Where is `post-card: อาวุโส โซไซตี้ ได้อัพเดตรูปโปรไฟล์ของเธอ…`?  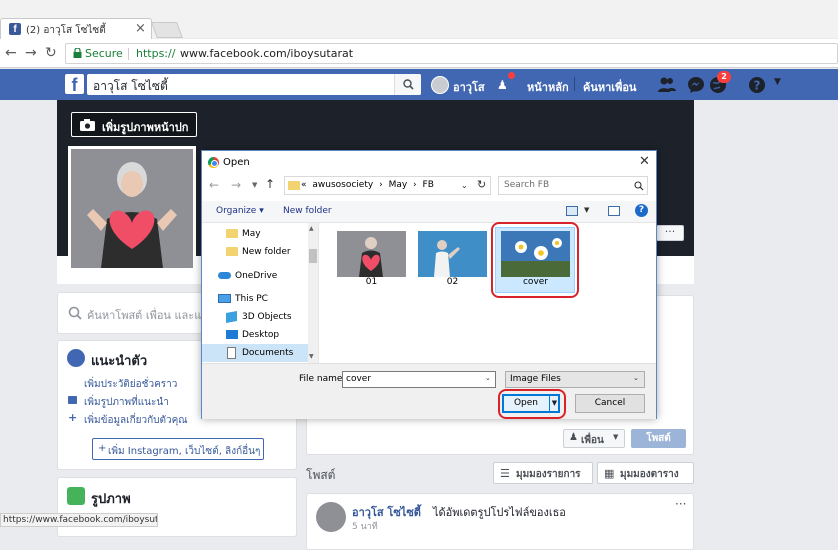 post-card: อาวุโส โซไซตี้ ได้อัพเดตรูปโปรไฟล์ของเธอ… is located at coordinates (500, 521).